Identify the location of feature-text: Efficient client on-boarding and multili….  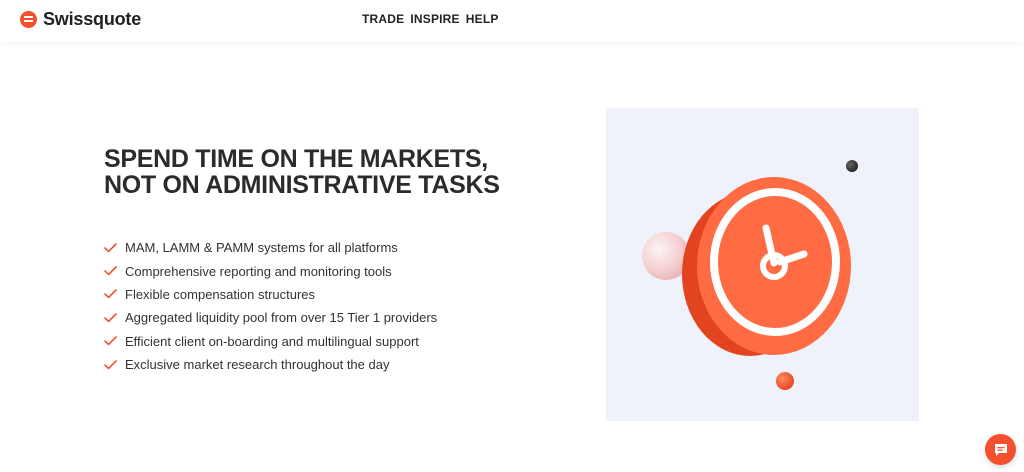
(272, 341).